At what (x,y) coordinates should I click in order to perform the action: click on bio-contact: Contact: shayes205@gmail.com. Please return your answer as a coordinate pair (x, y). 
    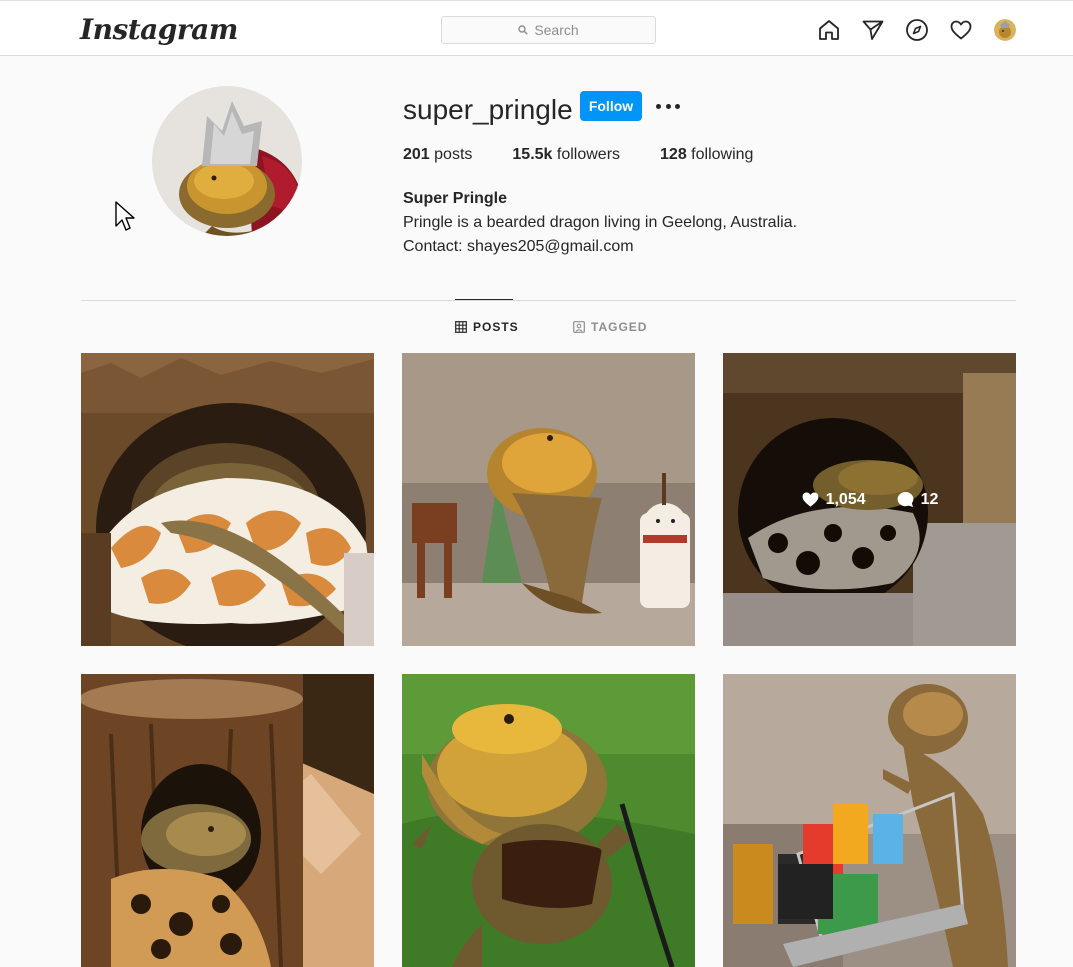
    Looking at the image, I should click on (518, 246).